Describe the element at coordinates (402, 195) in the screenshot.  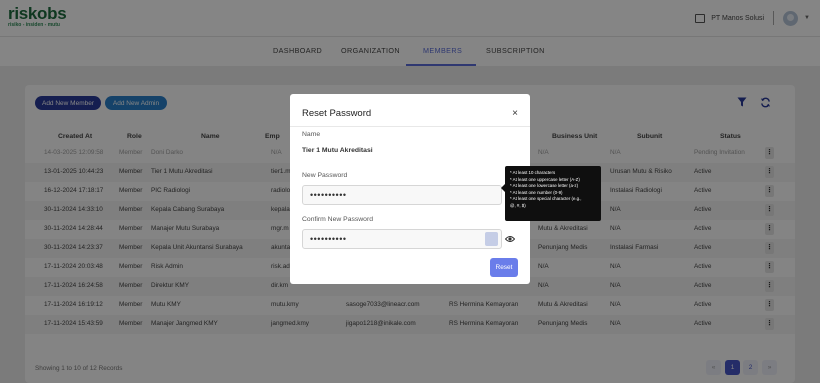
I see `new-password-input: ••••••••••` at that location.